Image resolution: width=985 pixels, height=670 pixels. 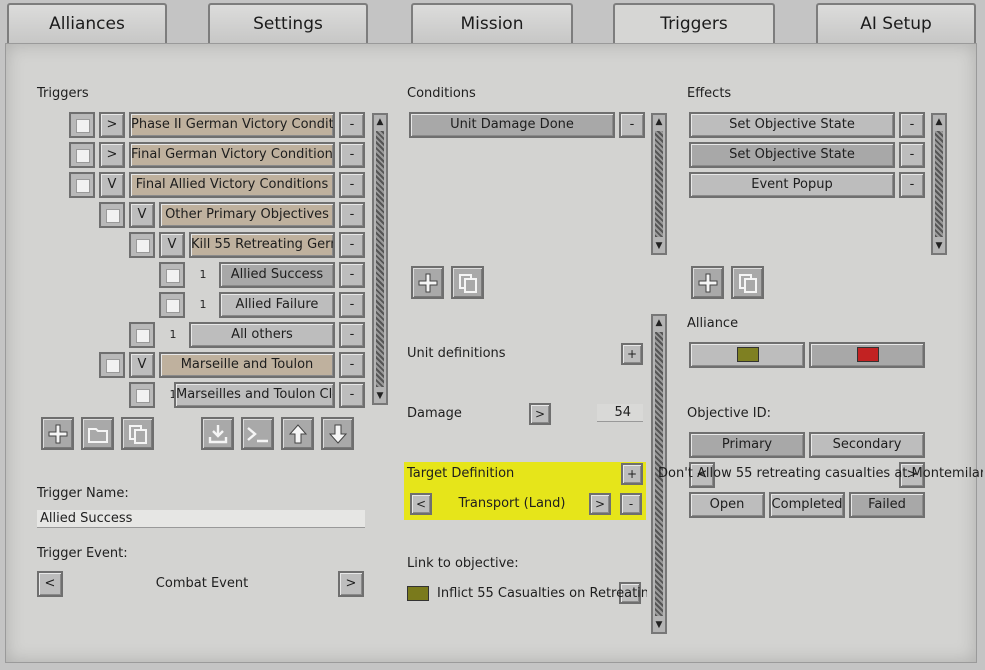 I want to click on trigger-item: Final German Victory Conditions, so click(x=232, y=155).